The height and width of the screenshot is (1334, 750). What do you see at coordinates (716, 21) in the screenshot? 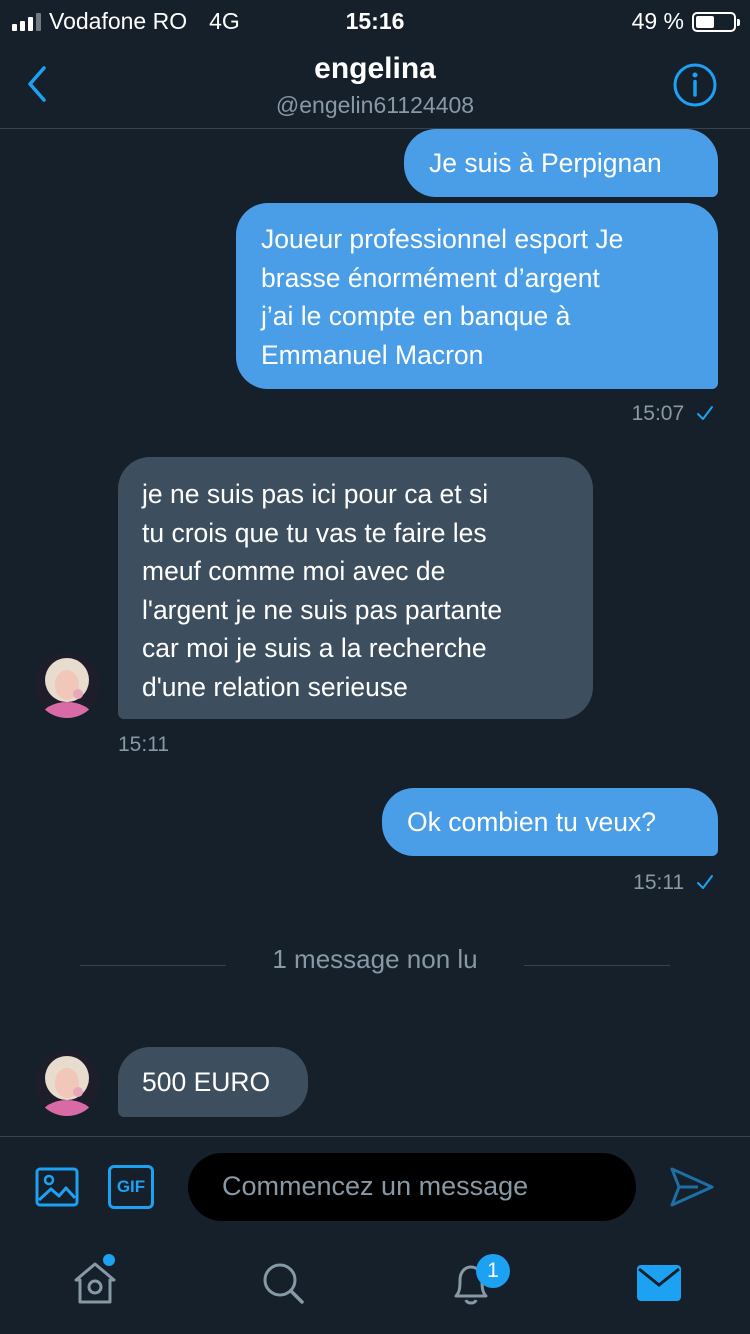
I see `battery-icon` at bounding box center [716, 21].